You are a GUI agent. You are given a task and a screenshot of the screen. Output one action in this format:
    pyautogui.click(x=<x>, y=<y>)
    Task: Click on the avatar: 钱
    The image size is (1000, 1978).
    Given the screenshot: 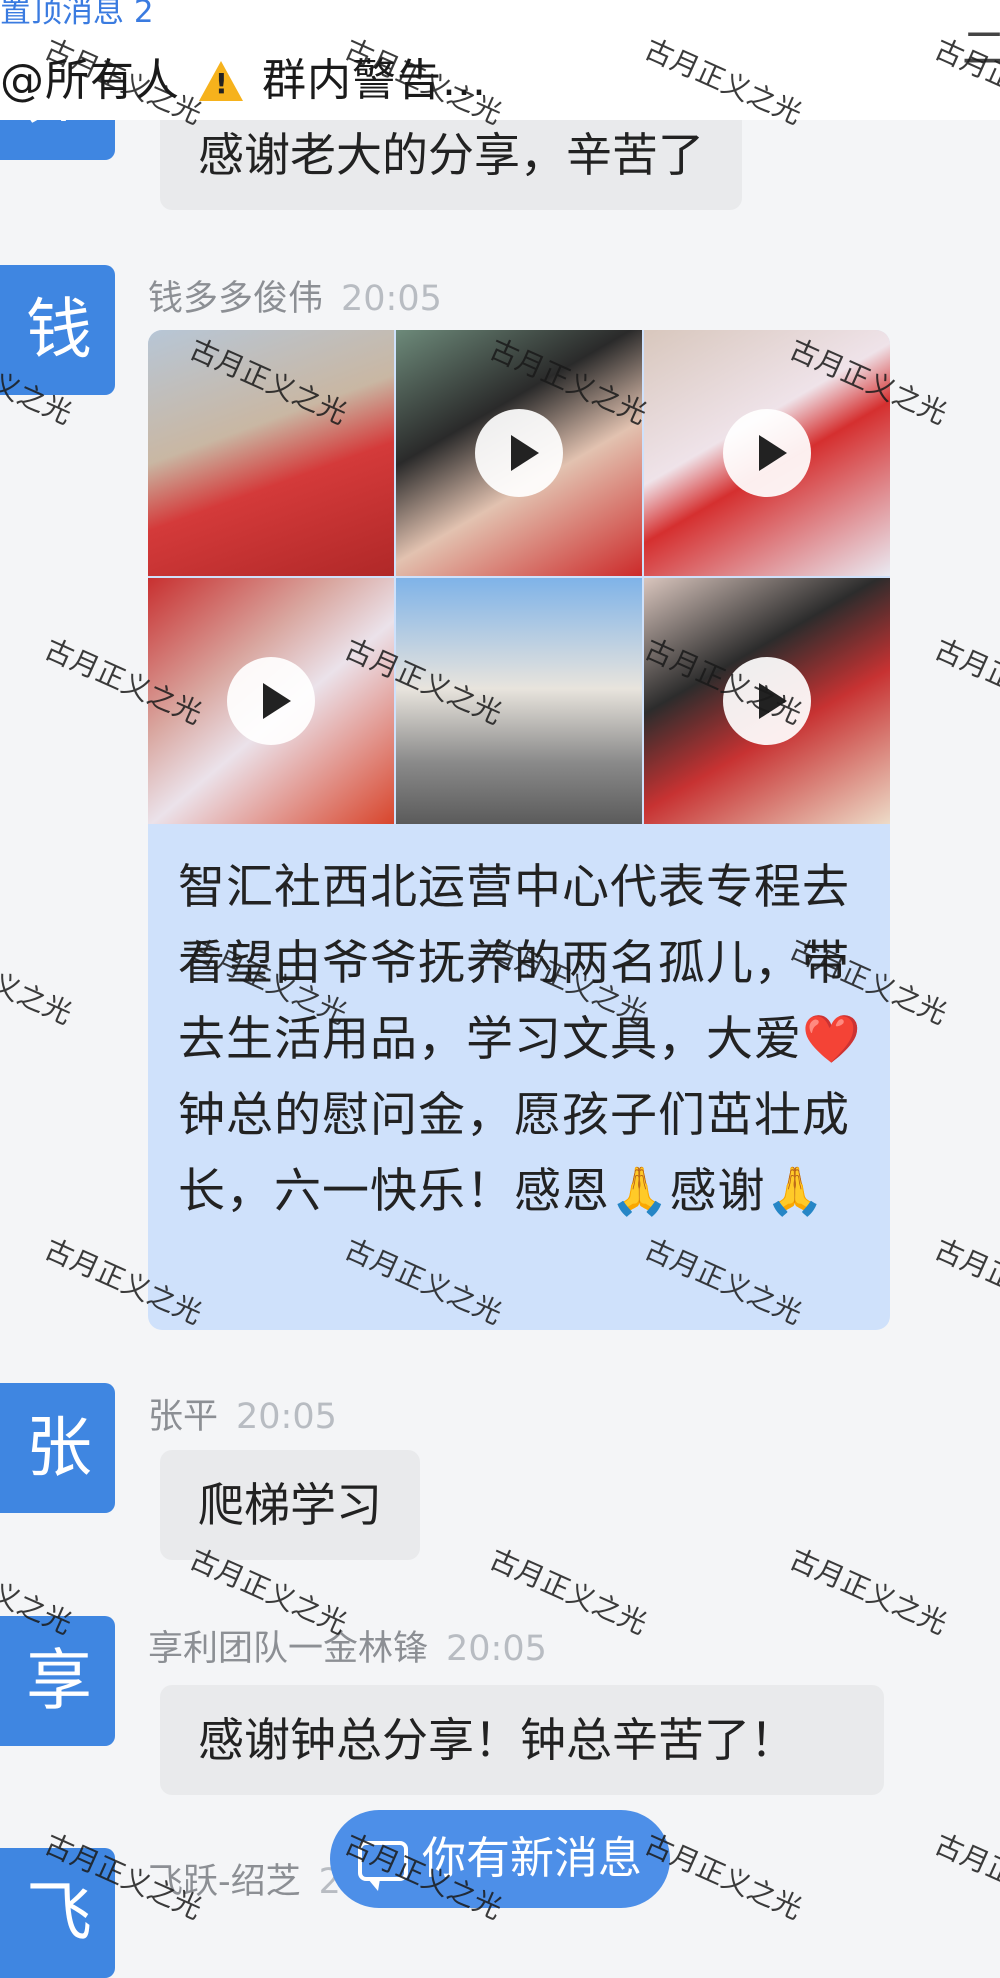 What is the action you would take?
    pyautogui.click(x=57, y=330)
    